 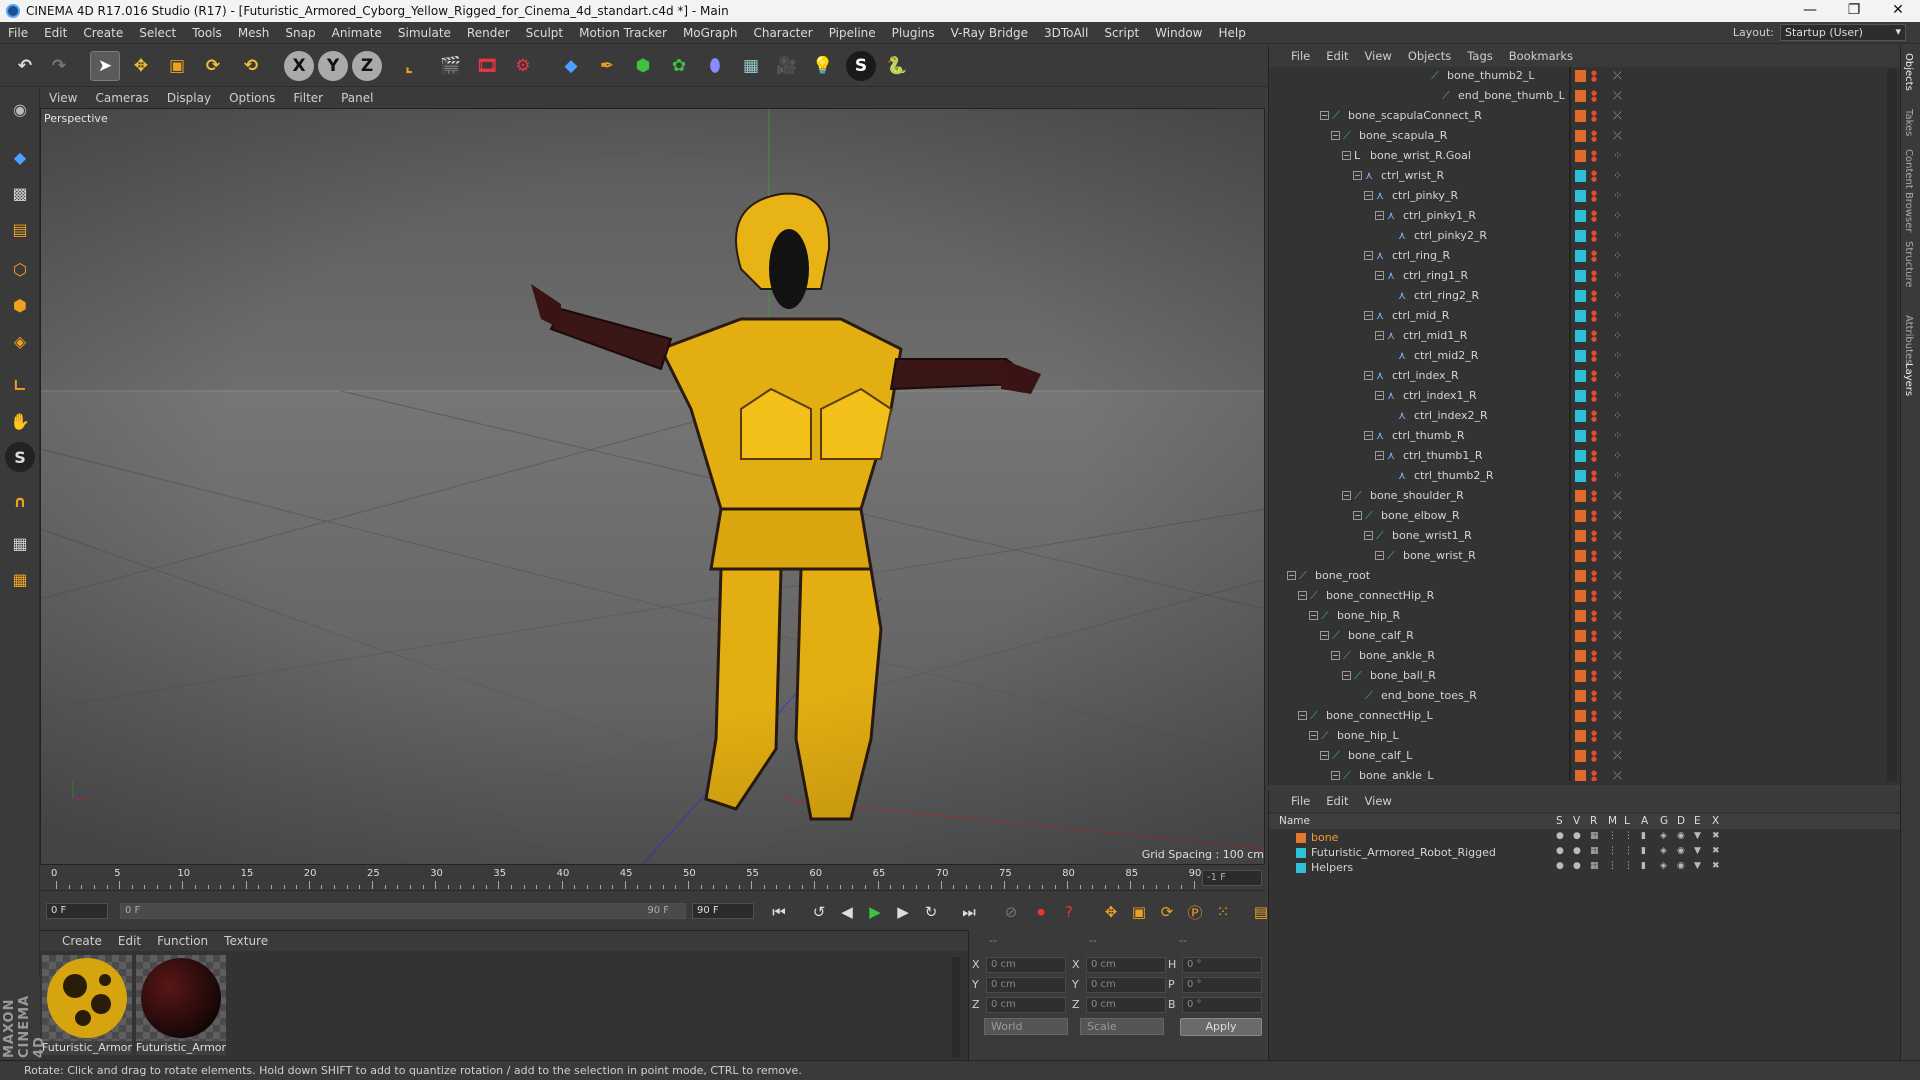 What do you see at coordinates (1111, 912) in the screenshot?
I see `key-position-icon: ✥` at bounding box center [1111, 912].